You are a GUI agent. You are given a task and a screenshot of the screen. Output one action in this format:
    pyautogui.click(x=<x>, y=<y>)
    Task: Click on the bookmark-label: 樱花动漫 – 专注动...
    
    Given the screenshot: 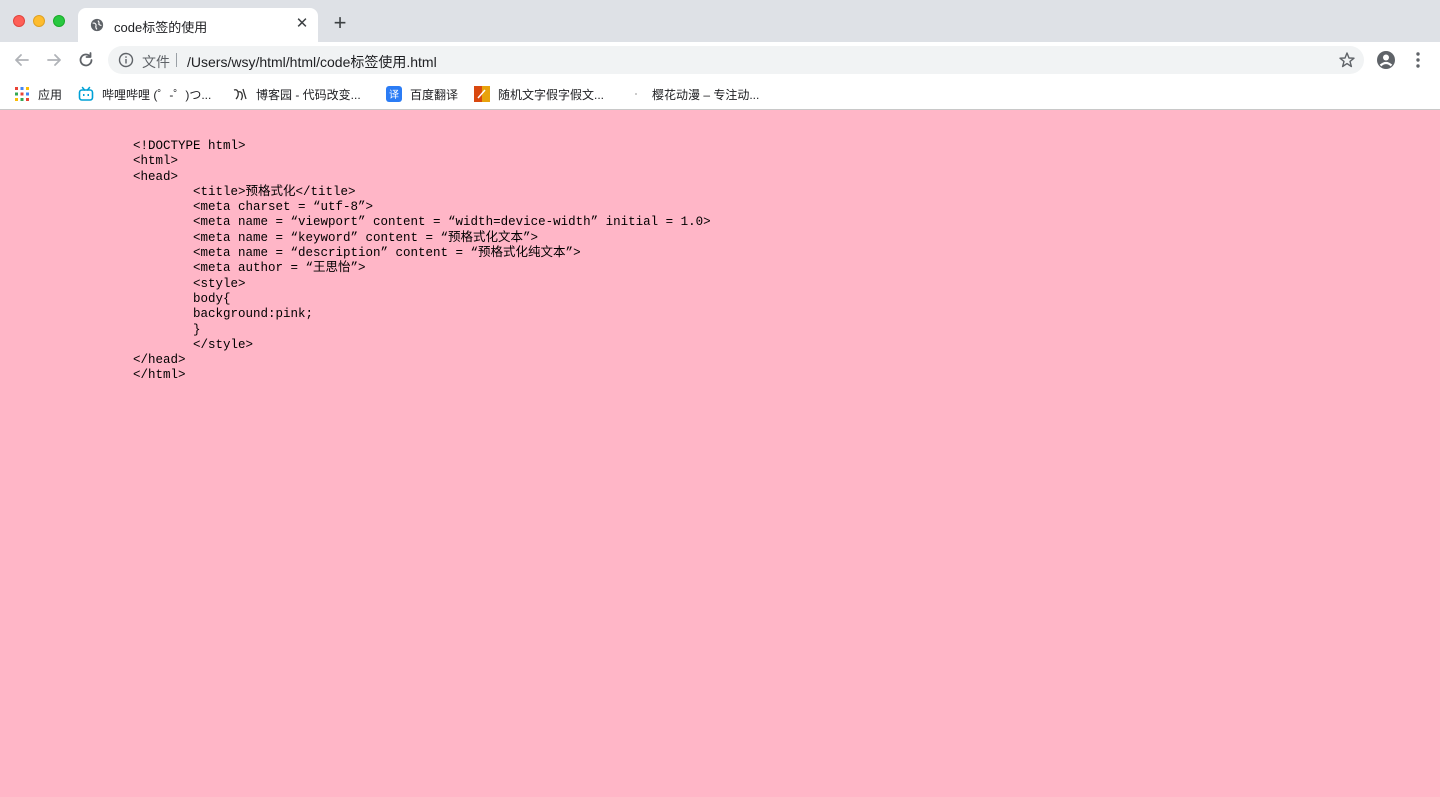 What is the action you would take?
    pyautogui.click(x=706, y=94)
    